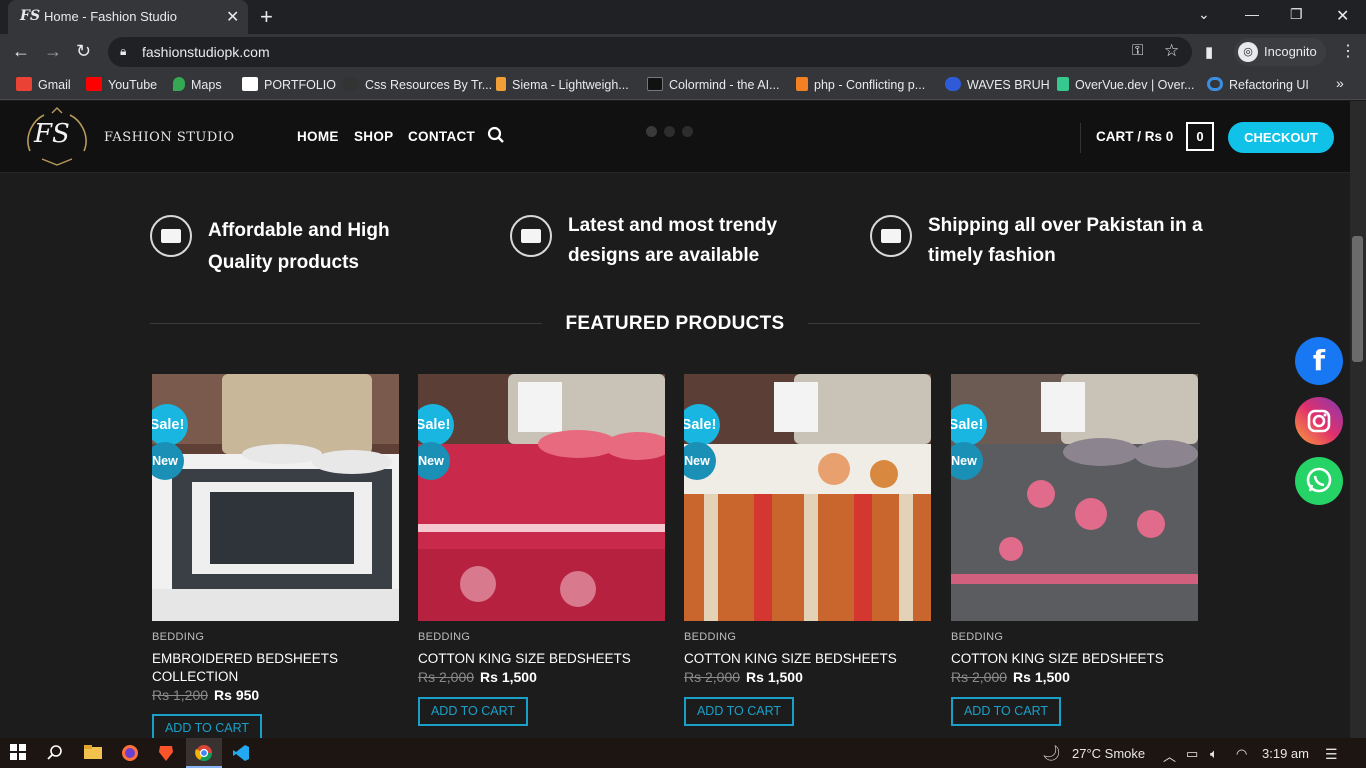  I want to click on bookmark-label: Maps, so click(206, 85).